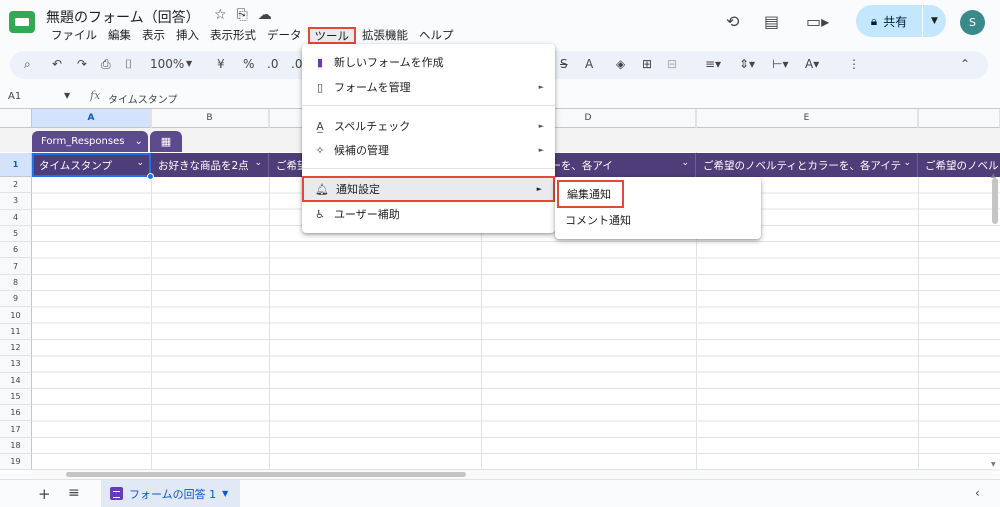 Image resolution: width=1000 pixels, height=507 pixels. Describe the element at coordinates (428, 214) in the screenshot. I see `menu-item-accessibility: ♿︎ ユーザー補助` at that location.